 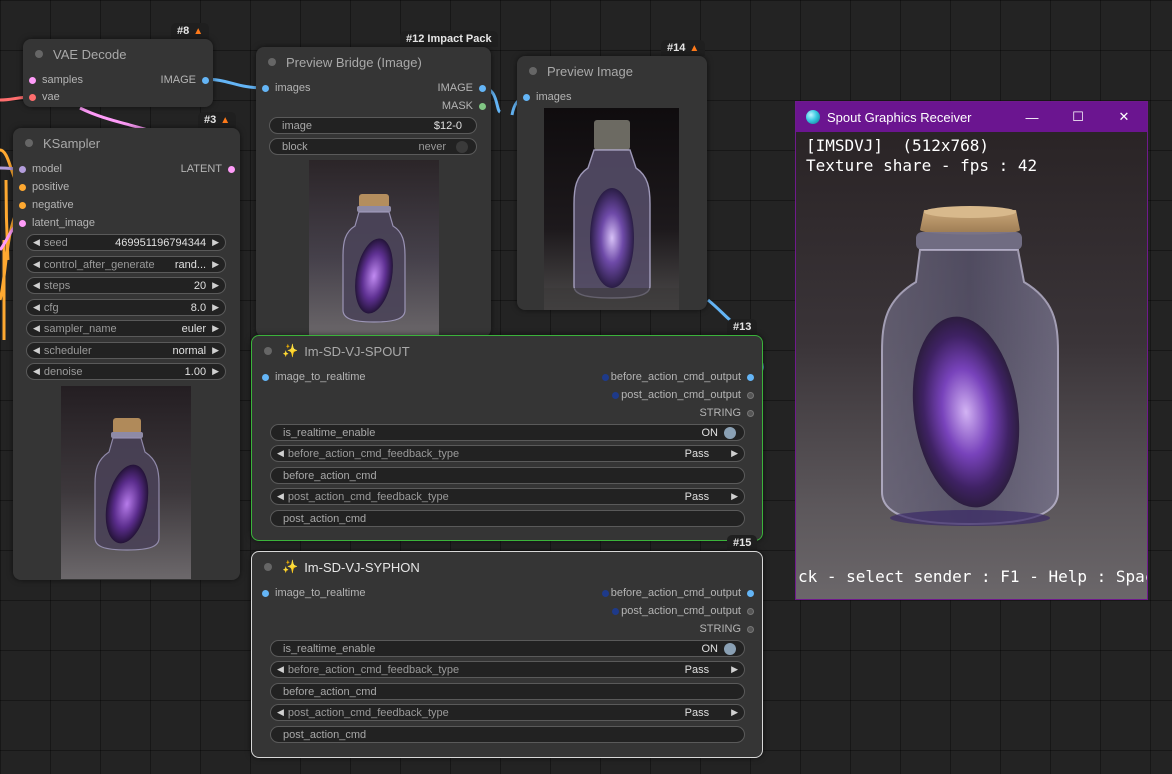 I want to click on node-header: Preview Bridge (Image), so click(x=373, y=62).